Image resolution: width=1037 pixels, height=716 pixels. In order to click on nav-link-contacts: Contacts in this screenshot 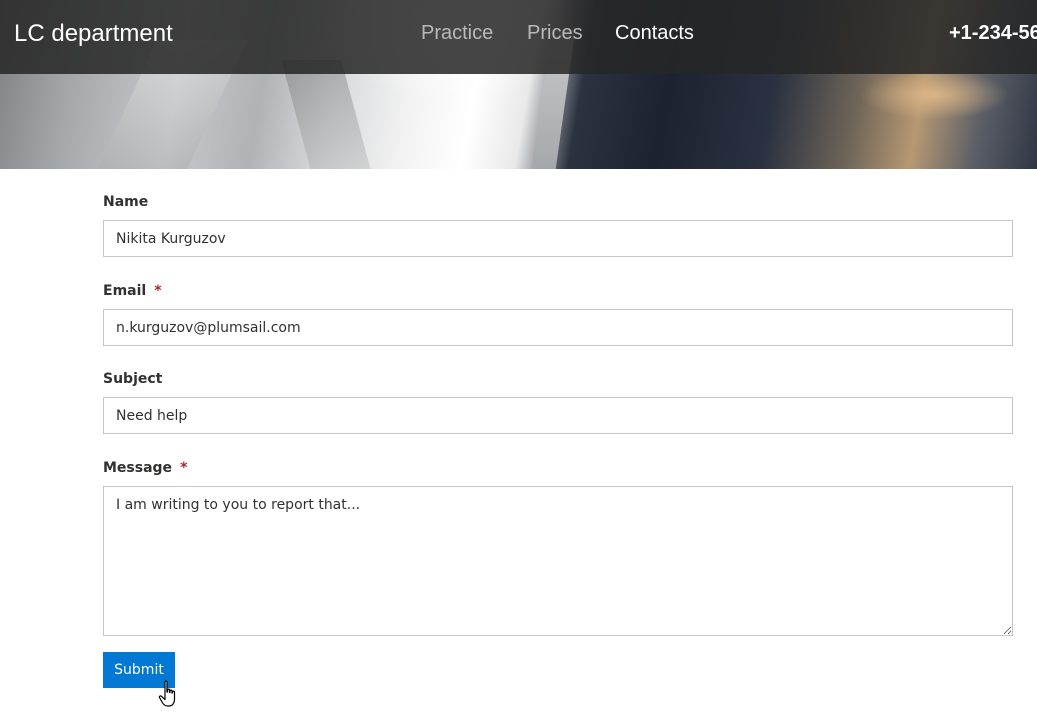, I will do `click(654, 33)`.